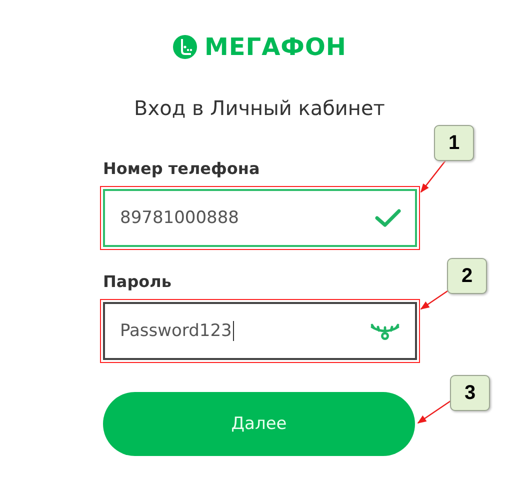 This screenshot has height=500, width=519. I want to click on check-icon, so click(388, 218).